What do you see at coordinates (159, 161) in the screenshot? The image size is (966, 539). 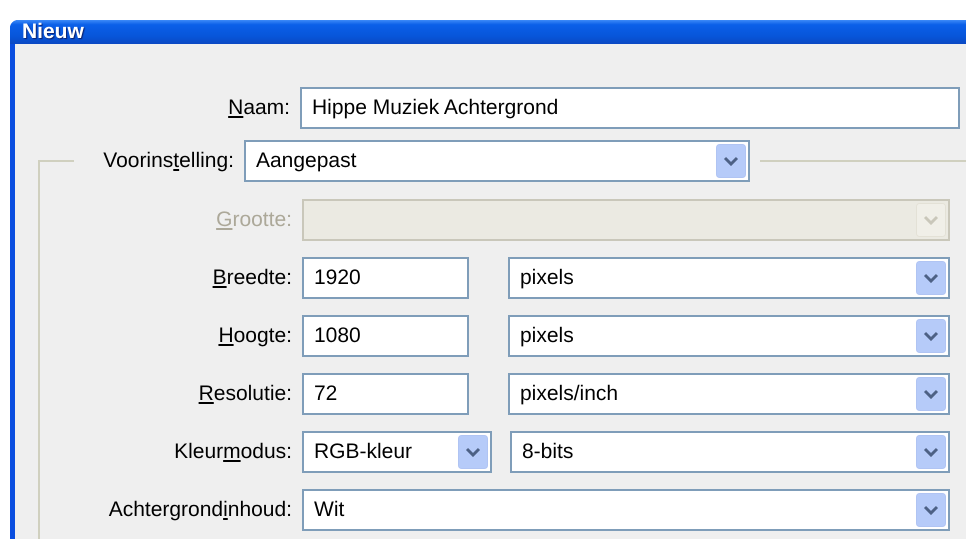 I see `field-label: Voorinstelling:` at bounding box center [159, 161].